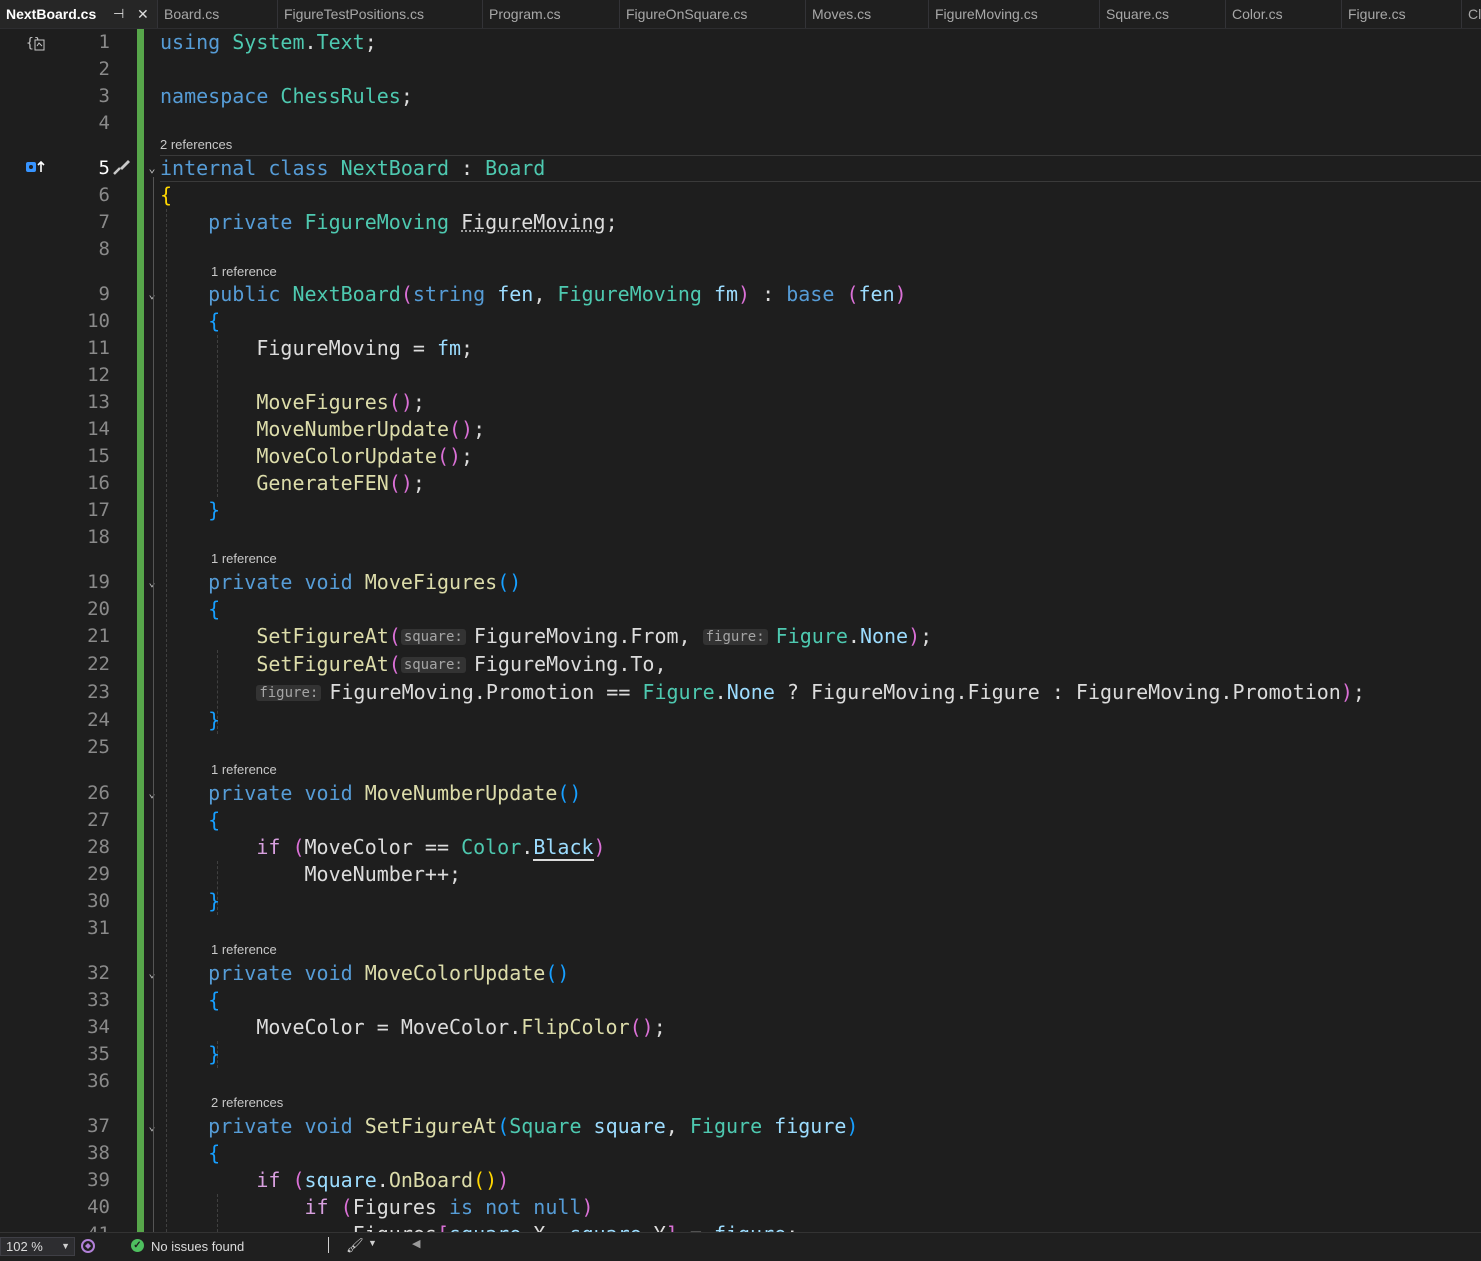 This screenshot has width=1481, height=1261. Describe the element at coordinates (36, 167) in the screenshot. I see `implementation-icon` at that location.